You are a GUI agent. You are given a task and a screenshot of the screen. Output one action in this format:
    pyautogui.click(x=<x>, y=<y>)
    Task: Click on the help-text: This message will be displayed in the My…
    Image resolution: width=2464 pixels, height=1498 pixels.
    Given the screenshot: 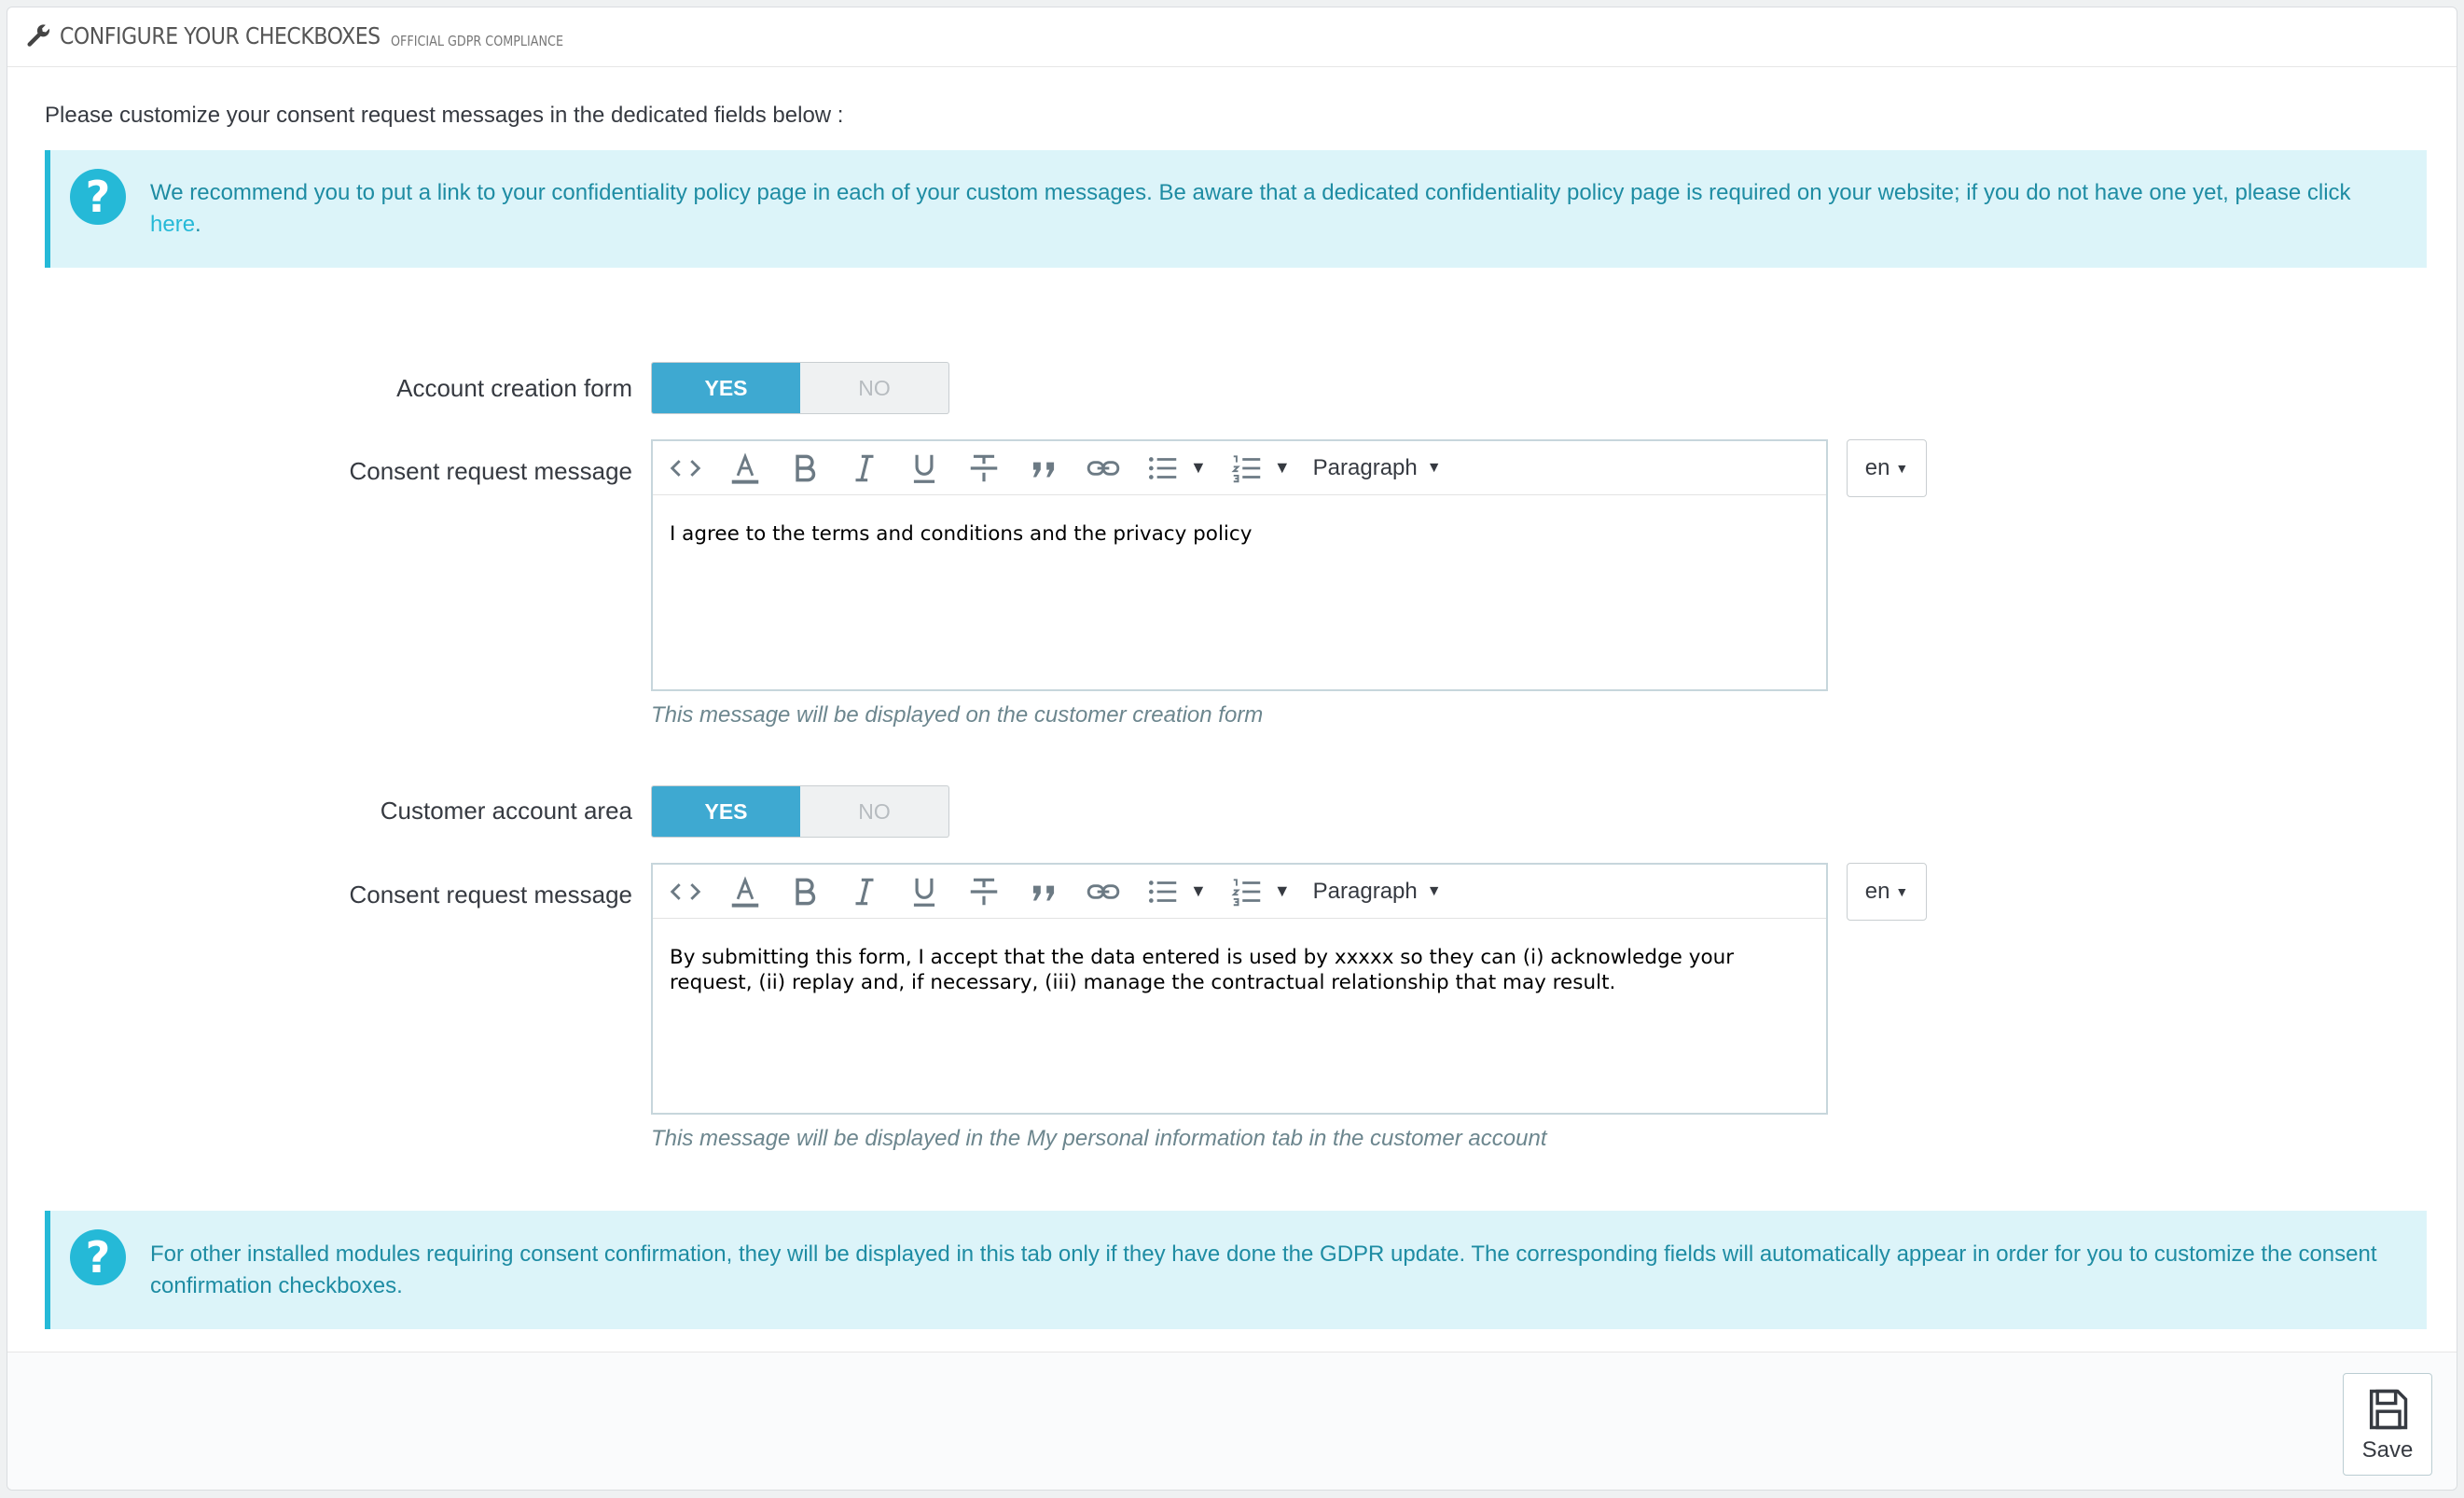 What is the action you would take?
    pyautogui.click(x=1099, y=1138)
    